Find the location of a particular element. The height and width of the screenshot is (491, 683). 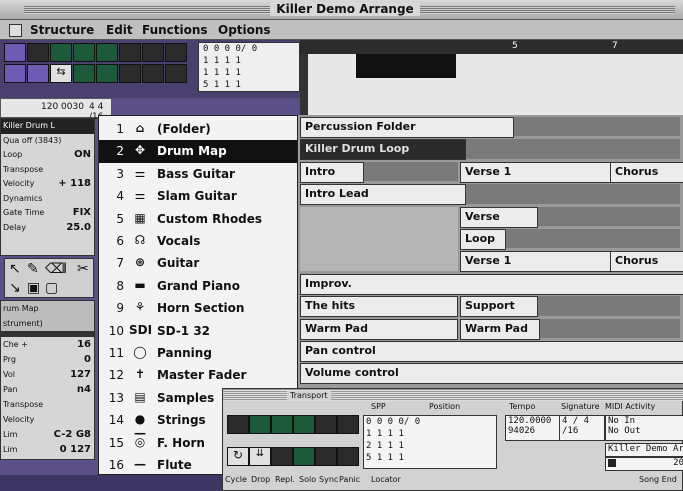

glue-tool-icon: ↘ is located at coordinates (15, 288).